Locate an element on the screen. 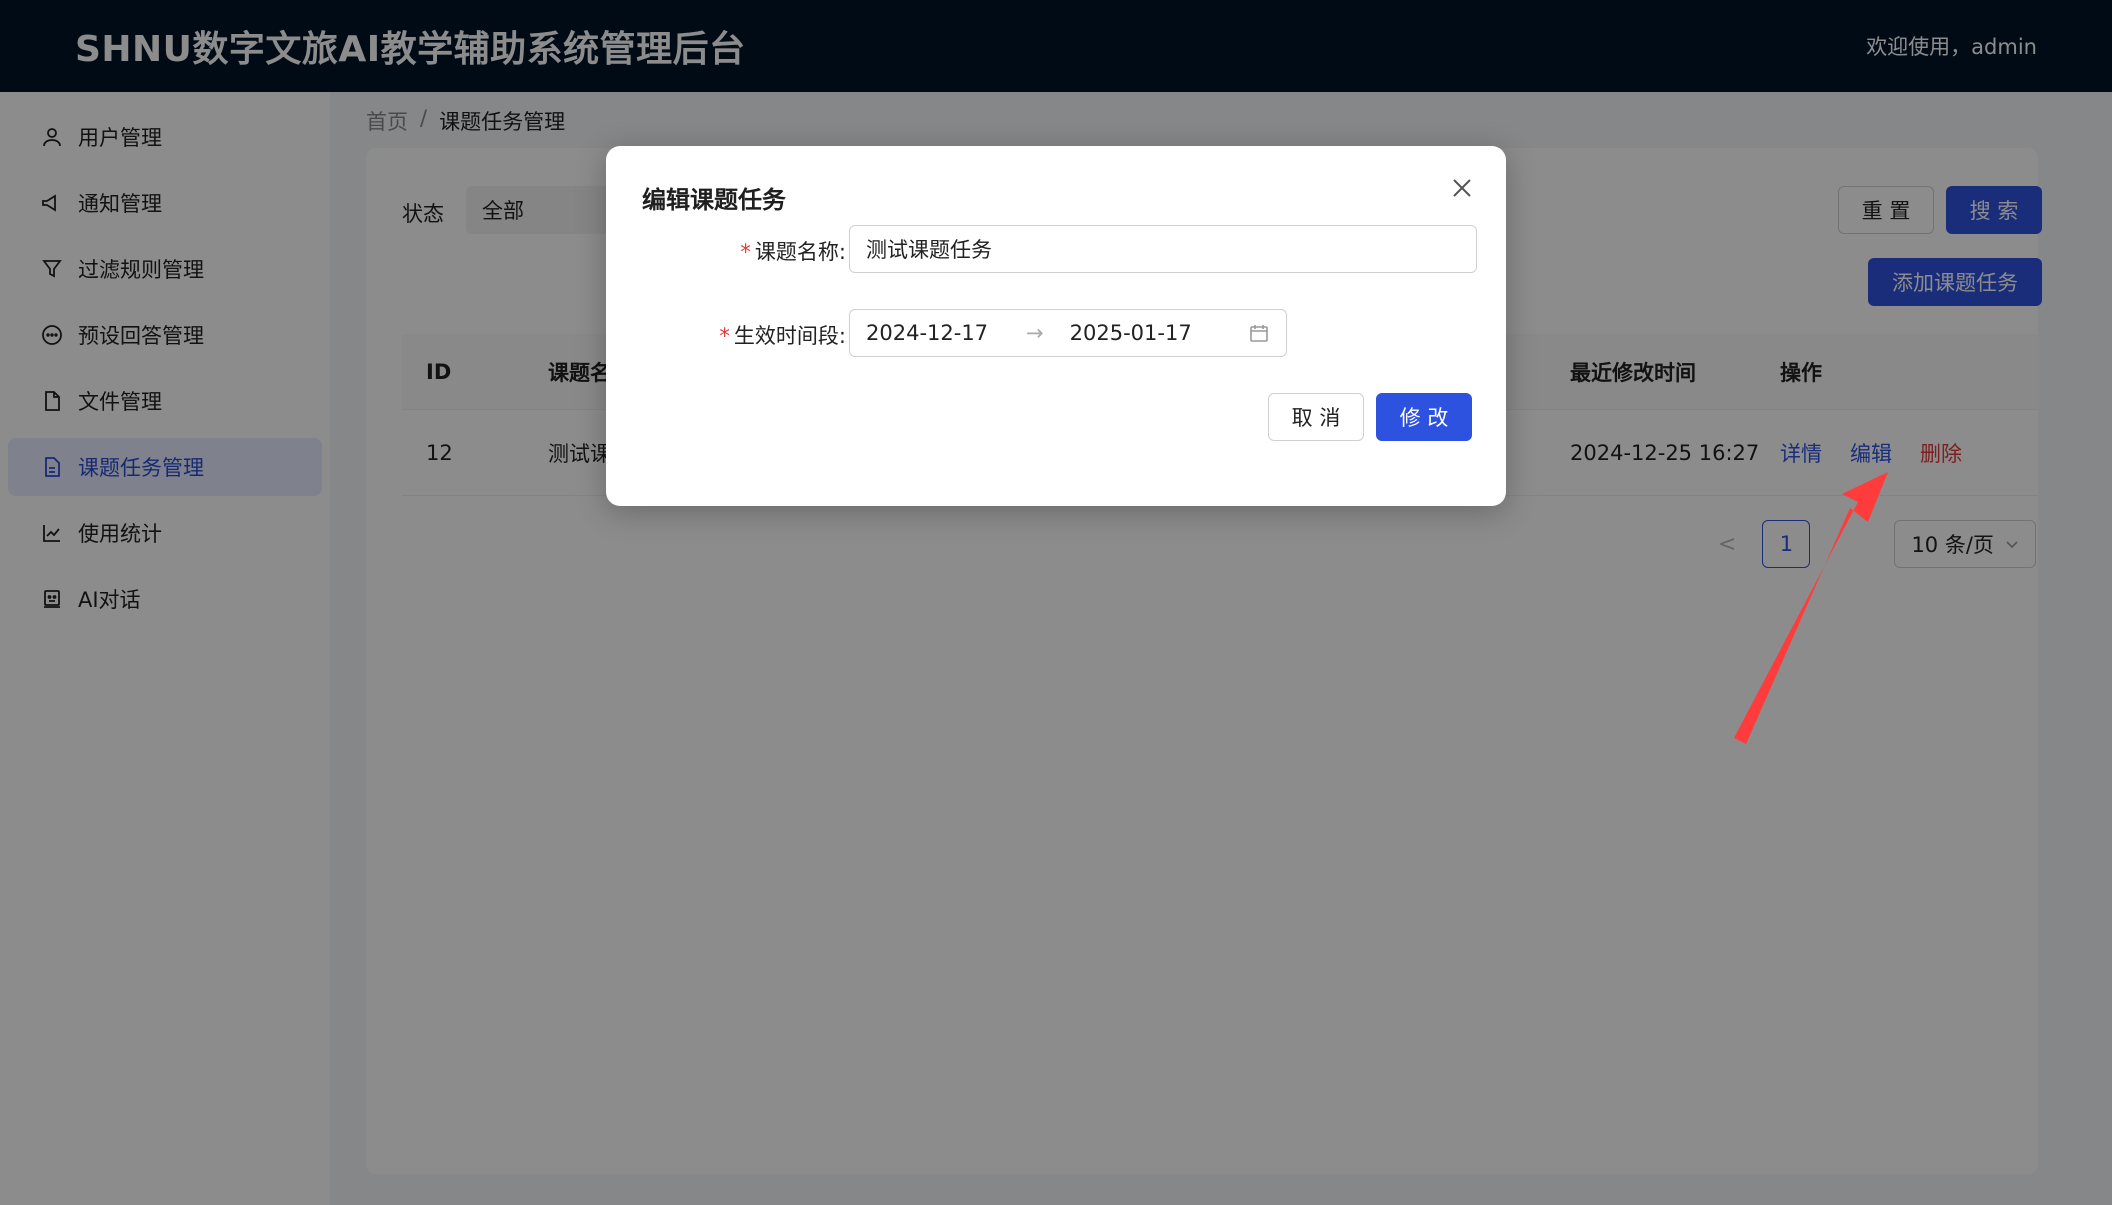 The height and width of the screenshot is (1205, 2112). task-name-label-text: 课题名称: is located at coordinates (800, 252).